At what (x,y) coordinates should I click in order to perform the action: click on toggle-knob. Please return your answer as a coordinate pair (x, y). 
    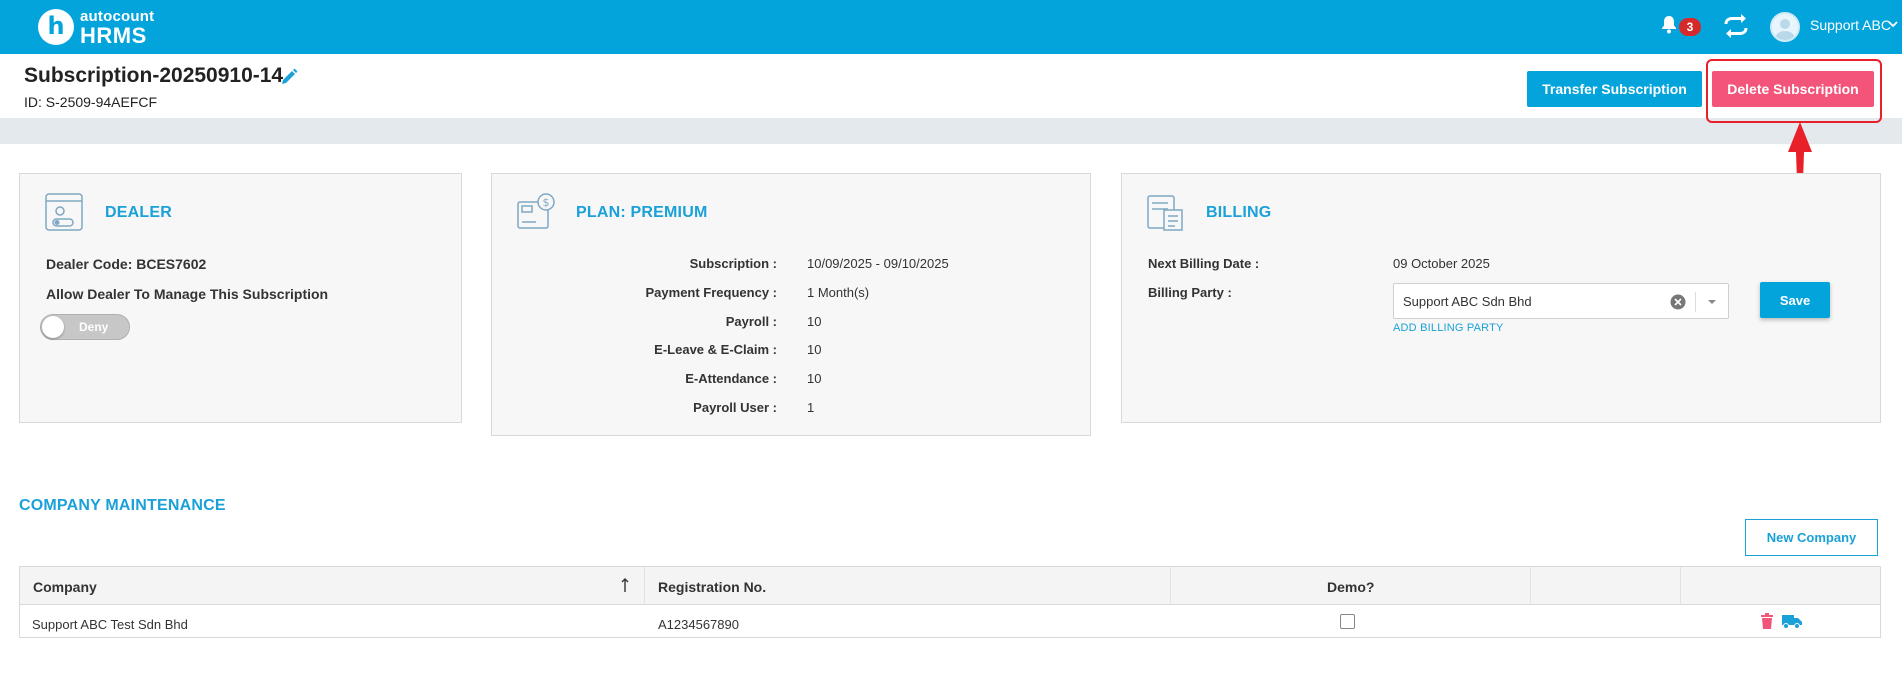
    Looking at the image, I should click on (53, 327).